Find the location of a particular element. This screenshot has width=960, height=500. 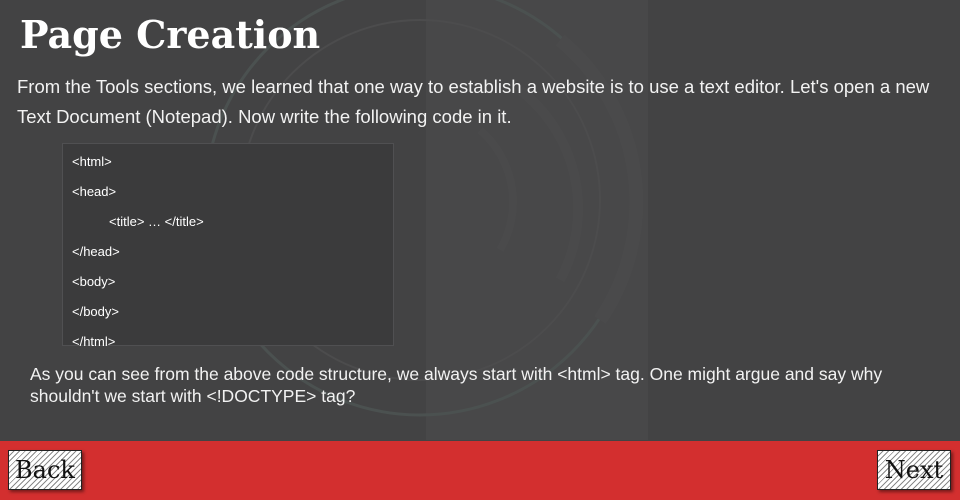

code-line: <head> is located at coordinates (94, 191).